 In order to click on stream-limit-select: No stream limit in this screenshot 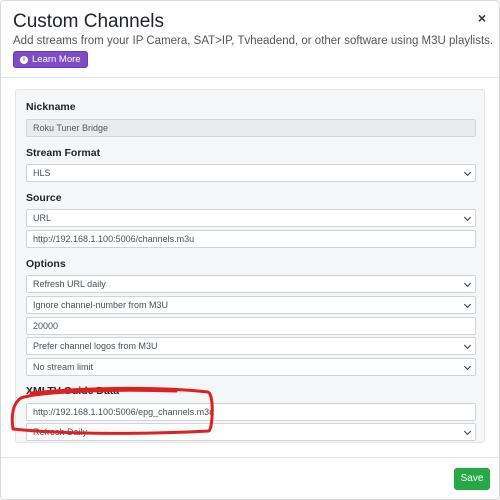, I will do `click(251, 367)`.